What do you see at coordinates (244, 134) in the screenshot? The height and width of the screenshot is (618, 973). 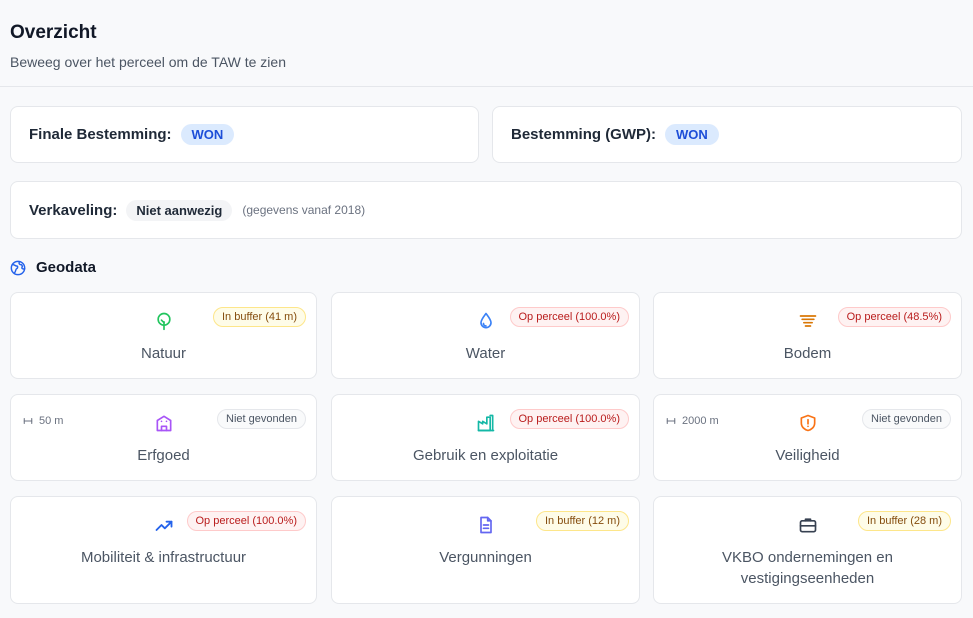 I see `finale-bestemming-card: Finale Bestemming: WON` at bounding box center [244, 134].